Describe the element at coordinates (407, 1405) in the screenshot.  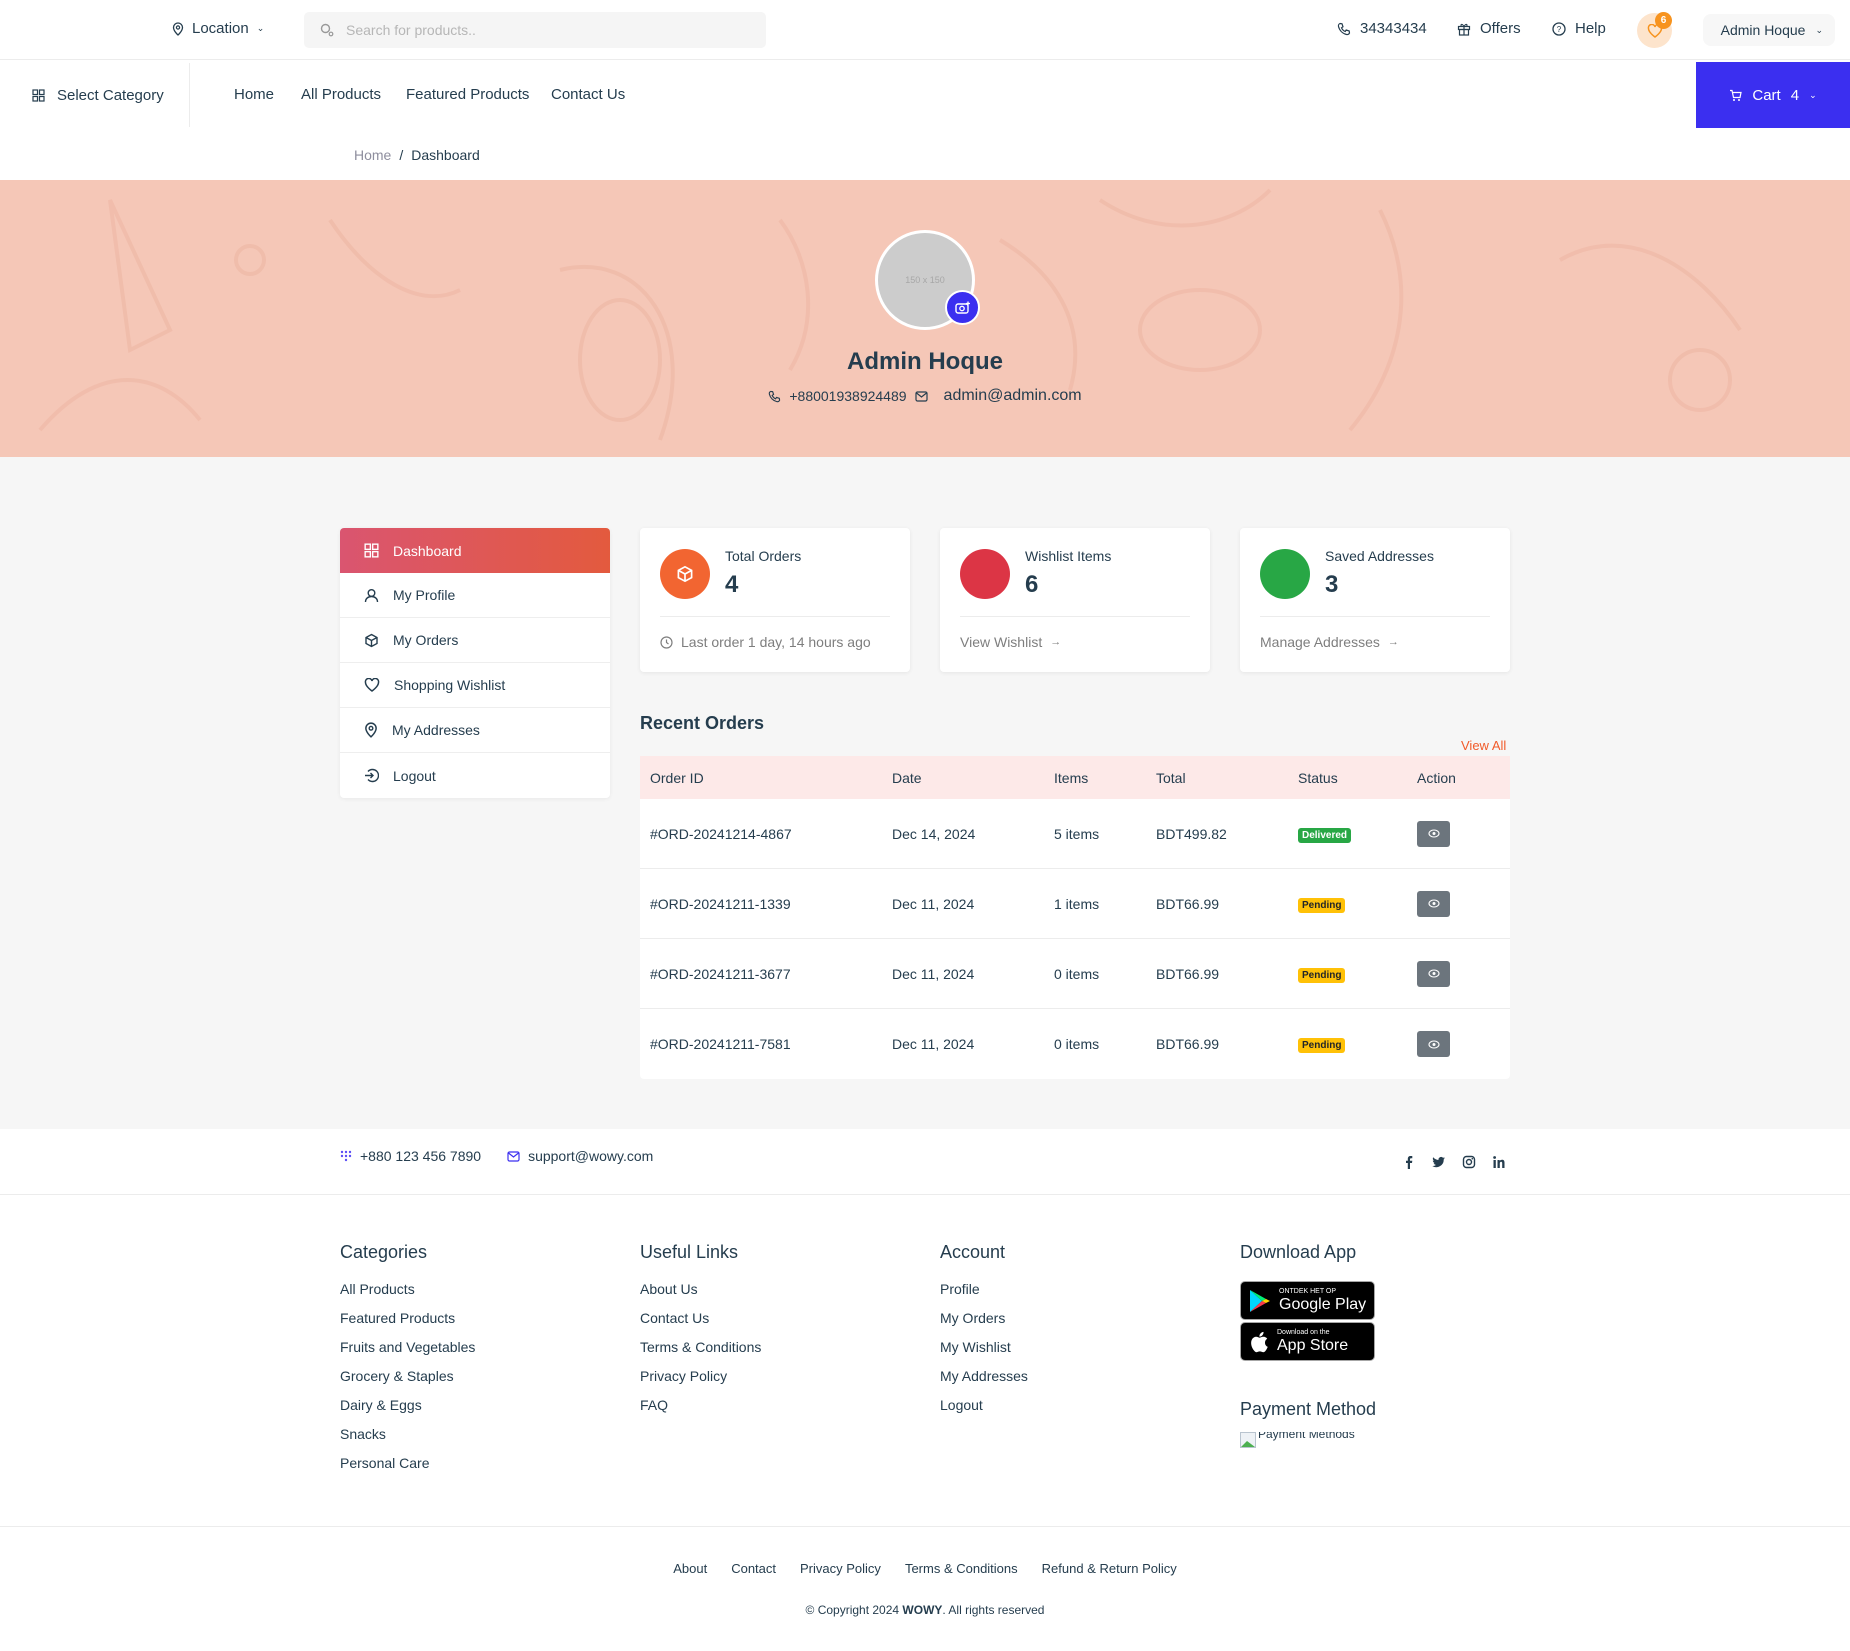
I see `footer-link: Dairy & Eggs` at that location.